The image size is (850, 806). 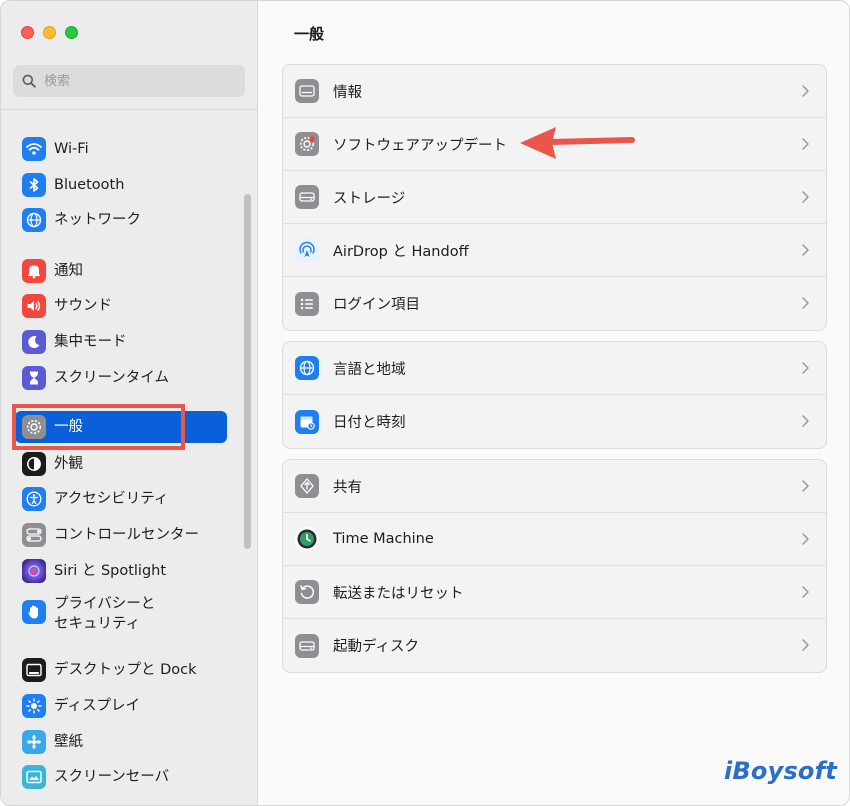 I want to click on bell-icon, so click(x=34, y=271).